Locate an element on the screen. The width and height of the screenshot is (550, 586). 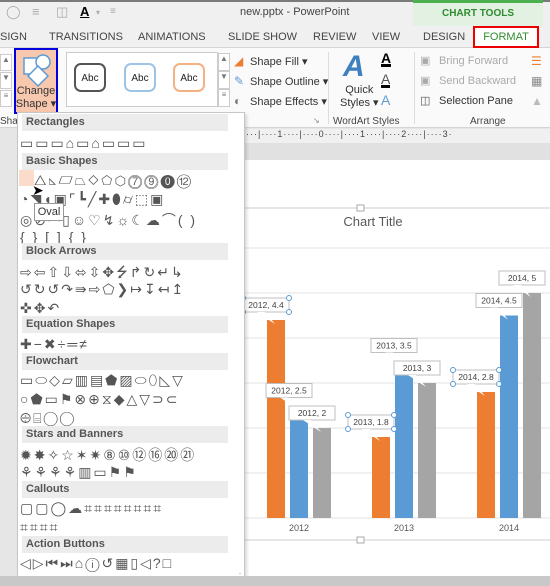
group-label-arrange: Arrange is located at coordinates (488, 121).